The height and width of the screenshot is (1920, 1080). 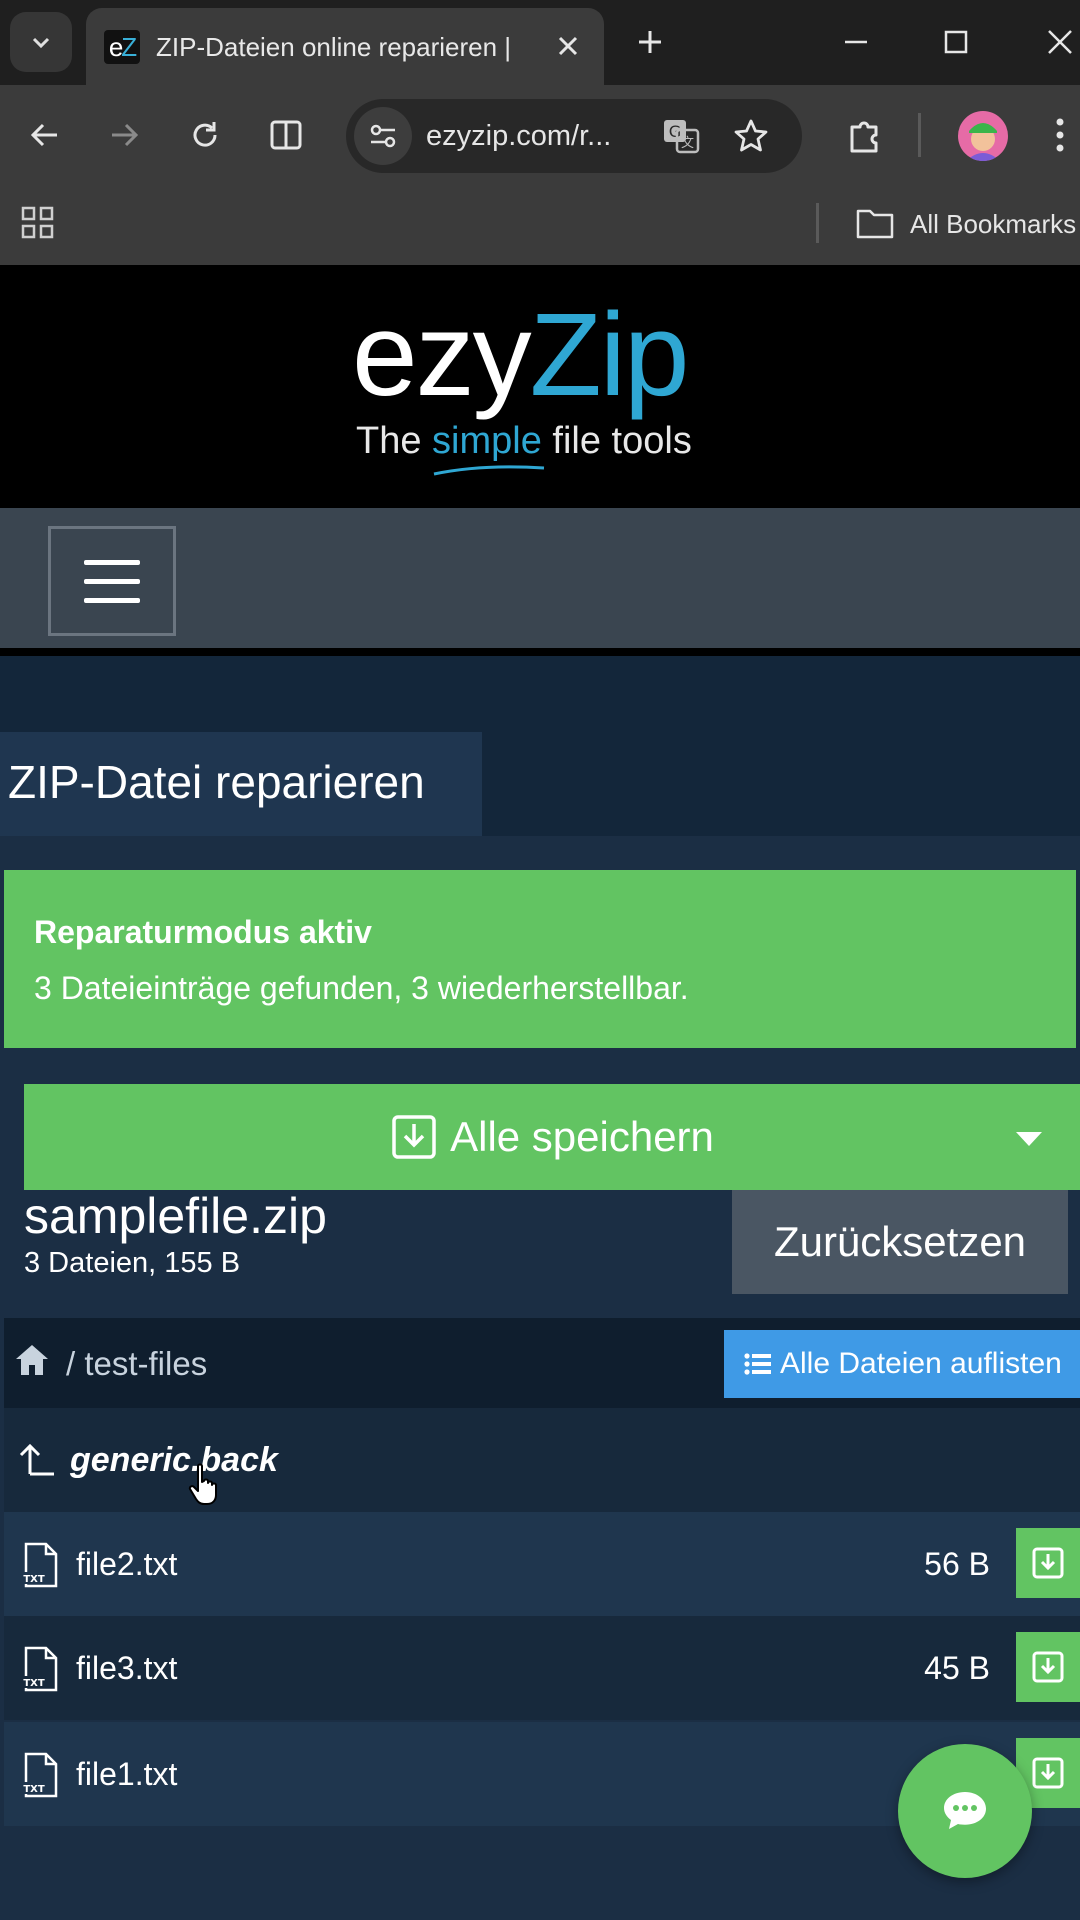 I want to click on breadcrumb-path: / test-files, so click(x=136, y=1364).